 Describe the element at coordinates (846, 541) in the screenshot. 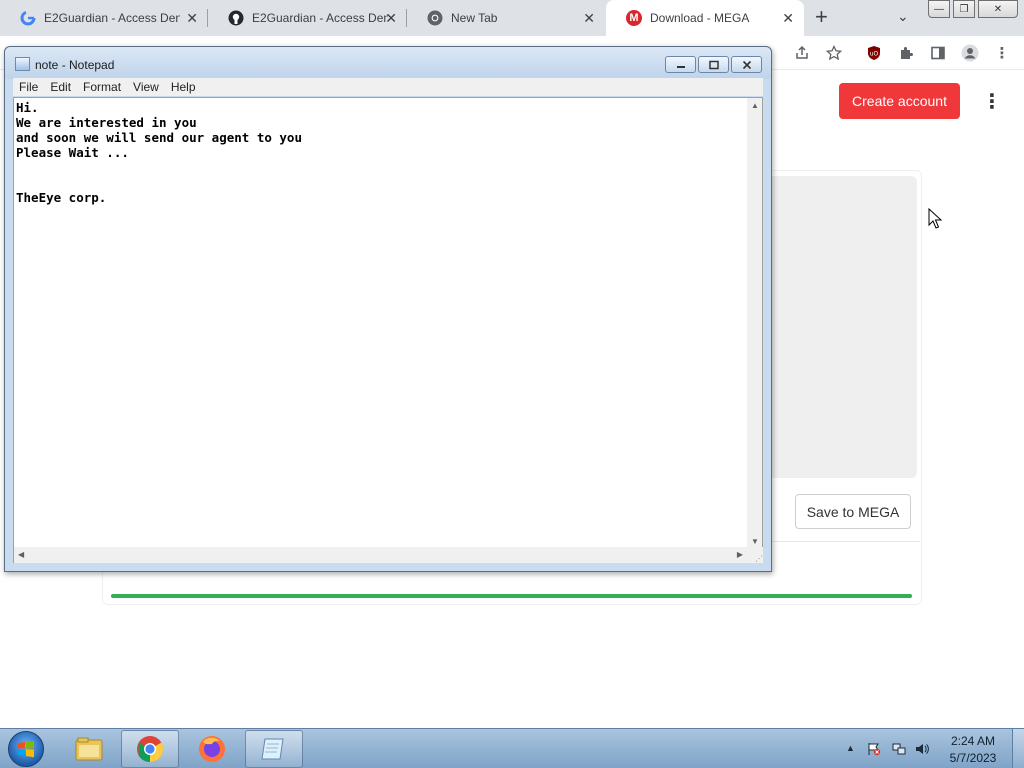

I see `card-divider` at that location.